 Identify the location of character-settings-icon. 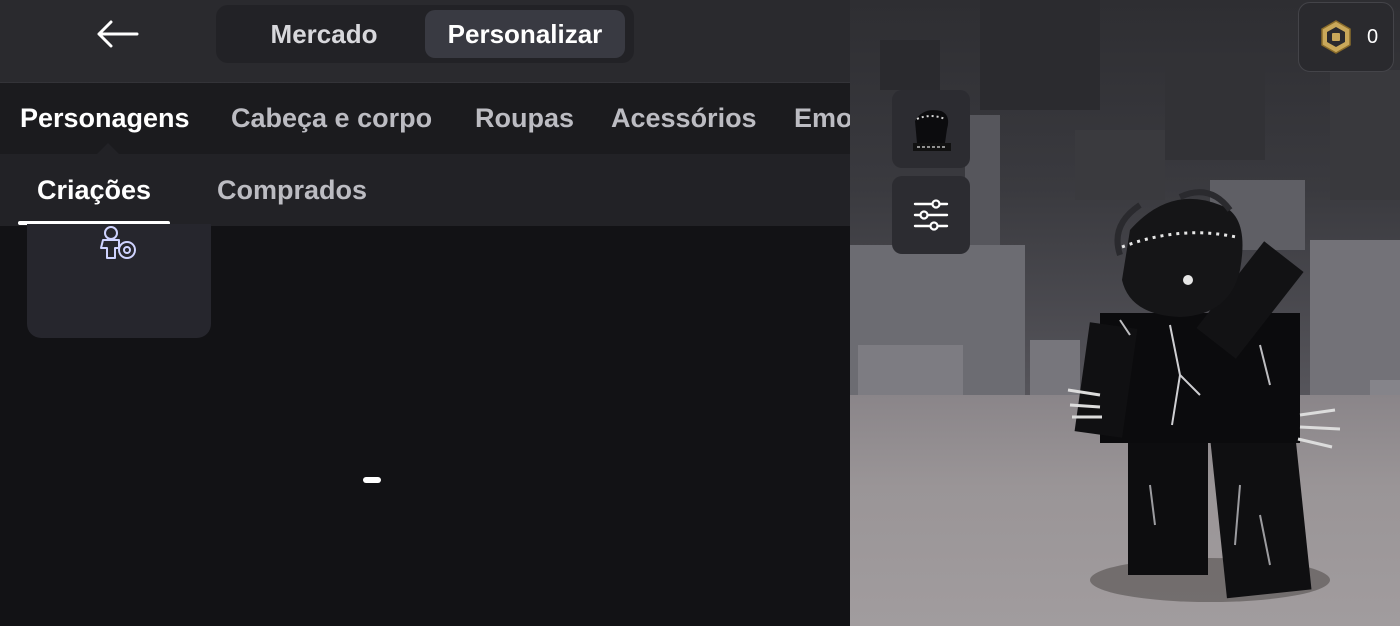
(118, 242).